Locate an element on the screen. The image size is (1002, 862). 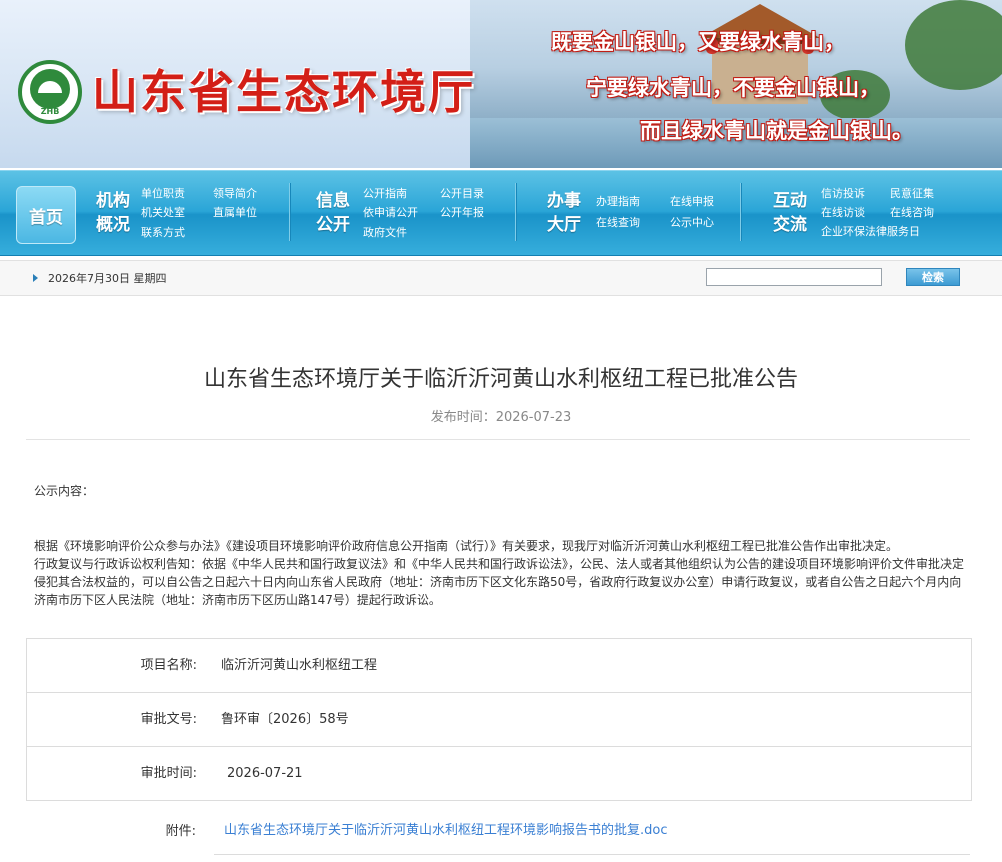
table-row: 审批时间: 2026-07-21 is located at coordinates (499, 774).